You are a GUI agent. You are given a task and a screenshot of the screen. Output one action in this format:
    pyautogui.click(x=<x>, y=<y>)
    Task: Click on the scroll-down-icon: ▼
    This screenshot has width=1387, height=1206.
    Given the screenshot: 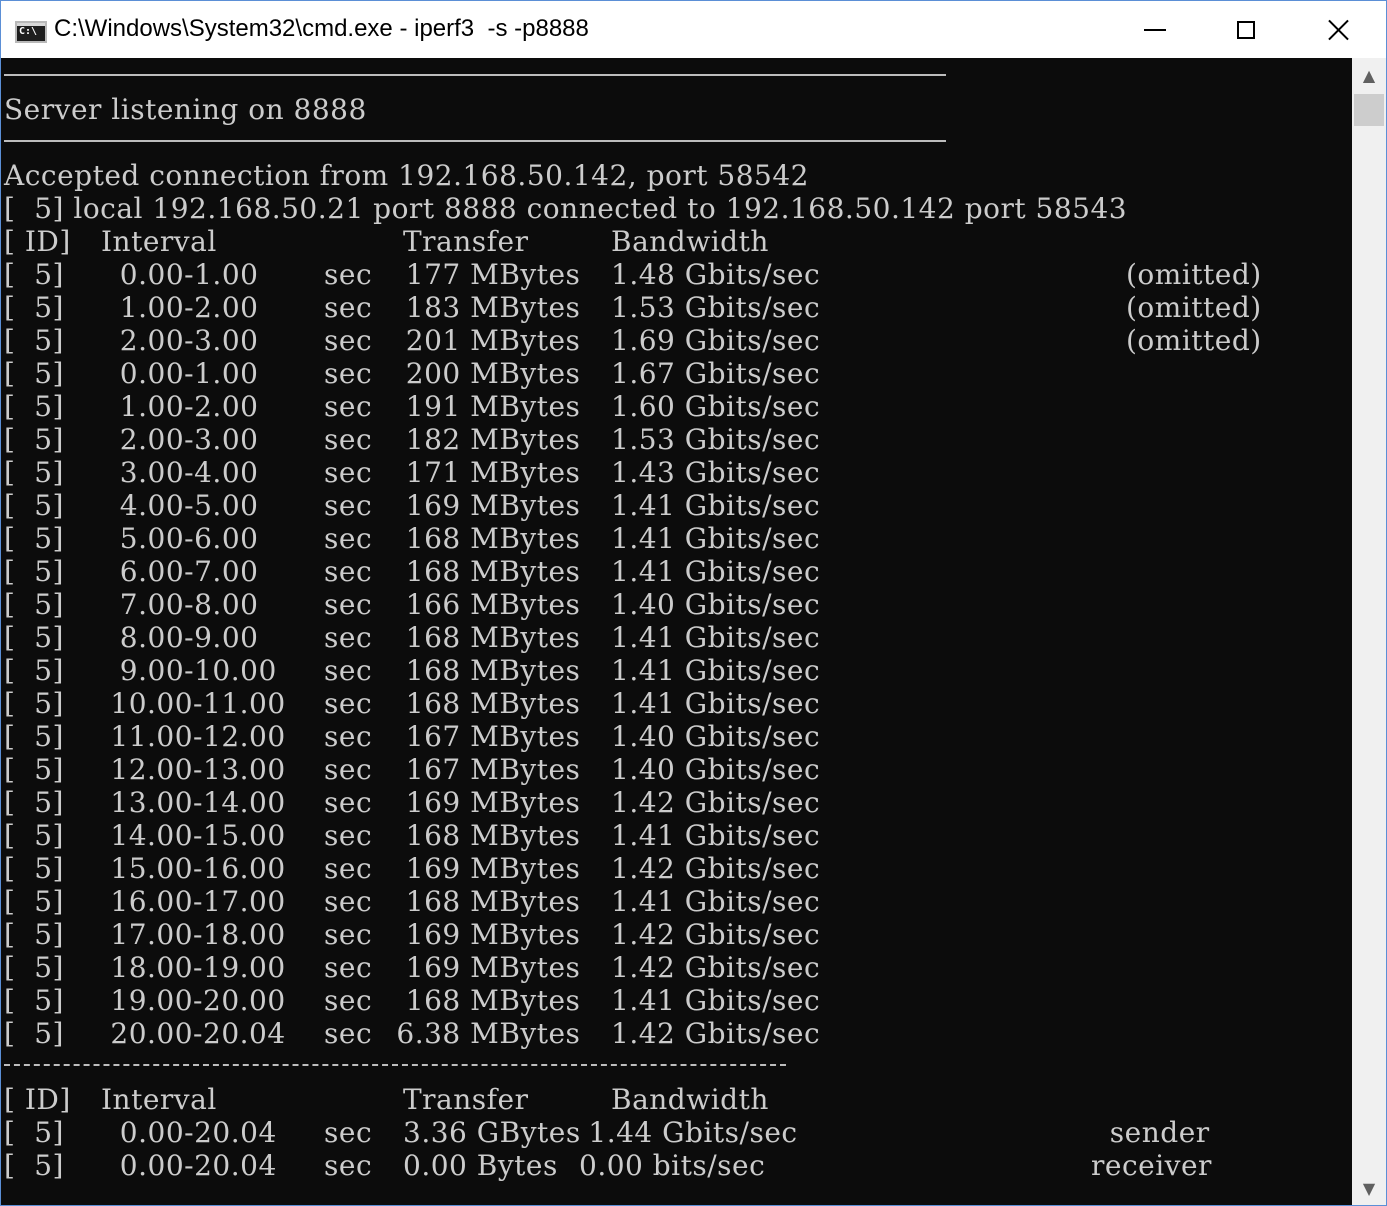 What is the action you would take?
    pyautogui.click(x=1369, y=1188)
    